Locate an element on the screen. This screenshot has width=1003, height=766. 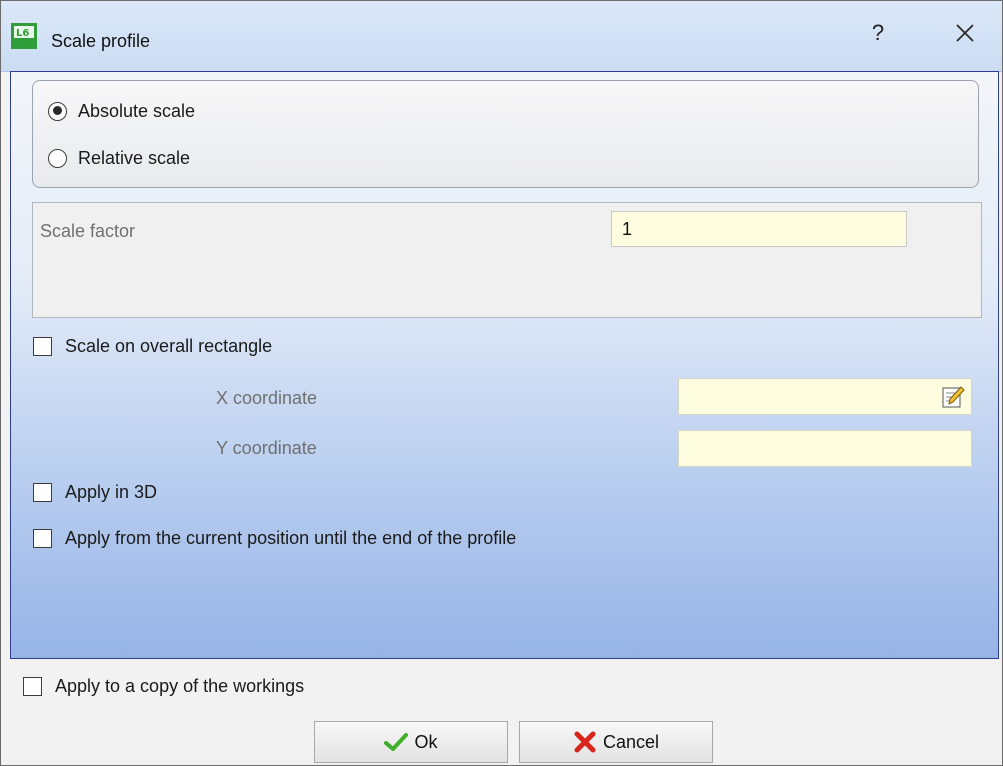
absolute-scale-label: Absolute scale is located at coordinates (137, 110).